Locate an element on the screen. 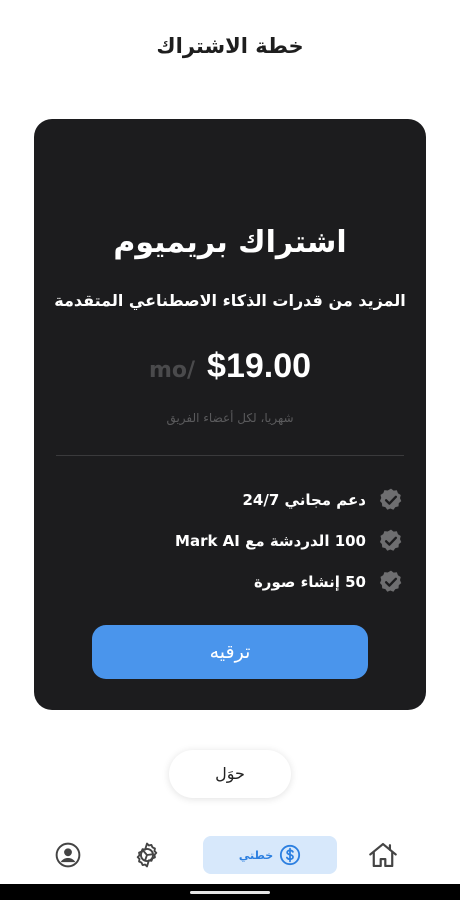 This screenshot has height=900, width=460. feature-item: دعم مجاني 24/7 is located at coordinates (234, 499).